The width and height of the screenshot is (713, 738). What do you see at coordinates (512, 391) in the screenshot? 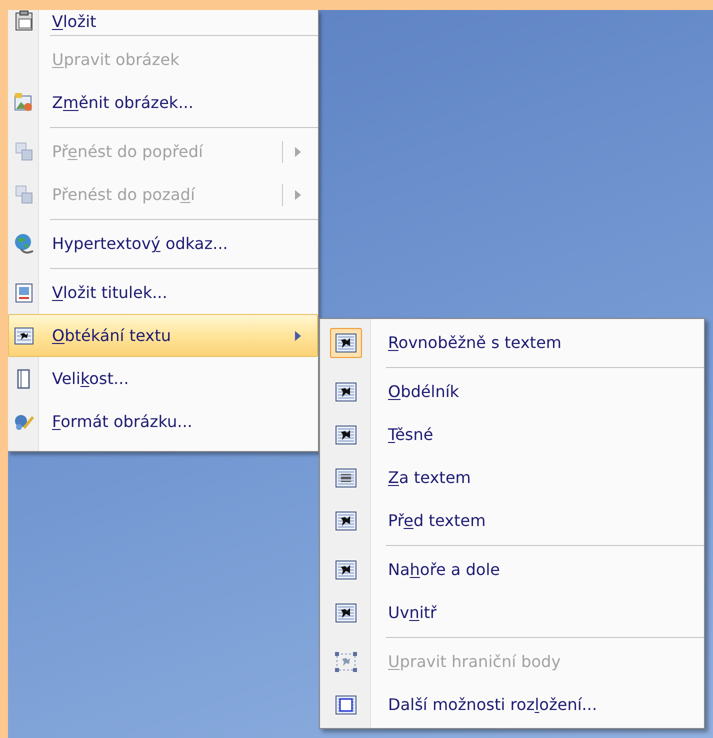
I see `menu-item: Obdélník` at bounding box center [512, 391].